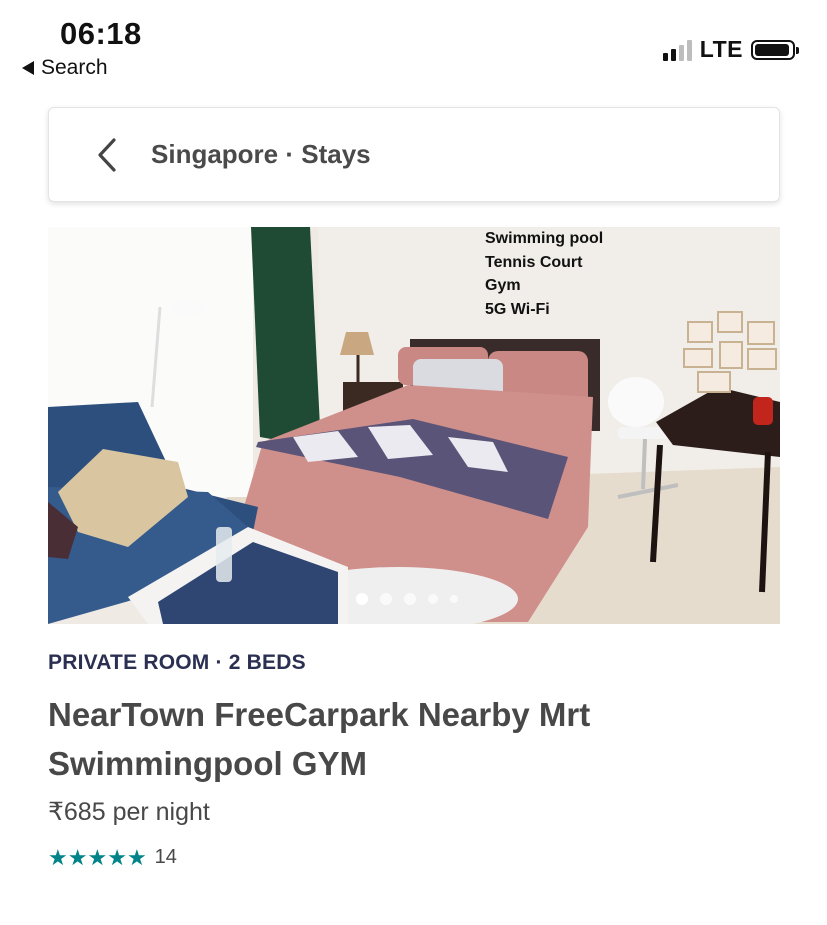  I want to click on status-indicators: LTE, so click(730, 49).